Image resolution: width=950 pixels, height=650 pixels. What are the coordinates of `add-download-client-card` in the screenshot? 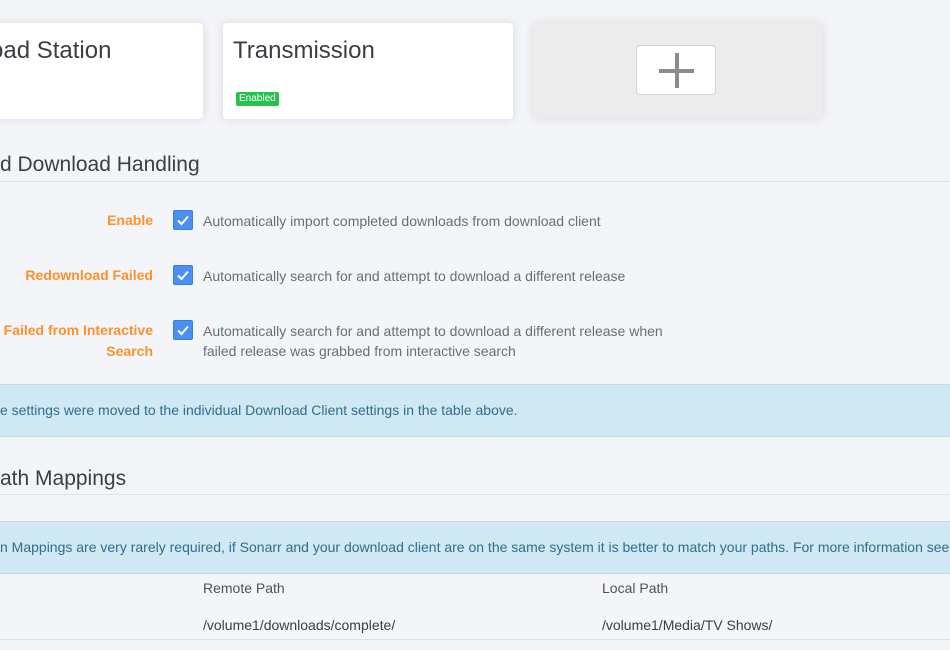 It's located at (677, 71).